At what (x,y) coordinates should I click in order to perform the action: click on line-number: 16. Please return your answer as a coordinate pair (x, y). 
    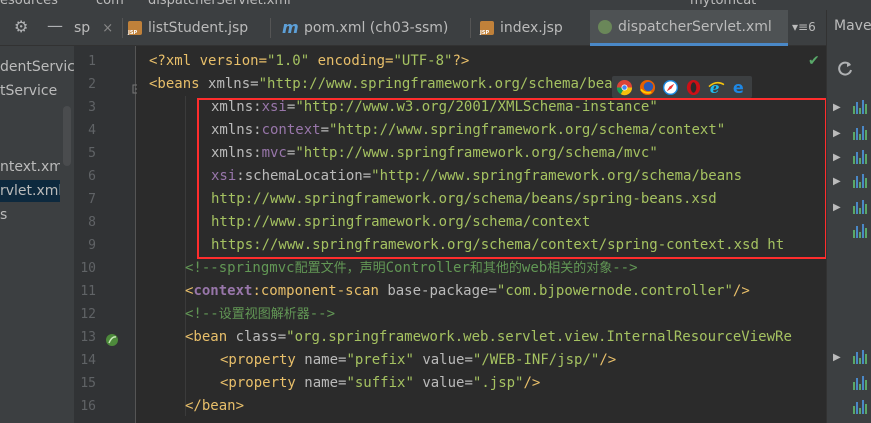
    Looking at the image, I should click on (88, 406).